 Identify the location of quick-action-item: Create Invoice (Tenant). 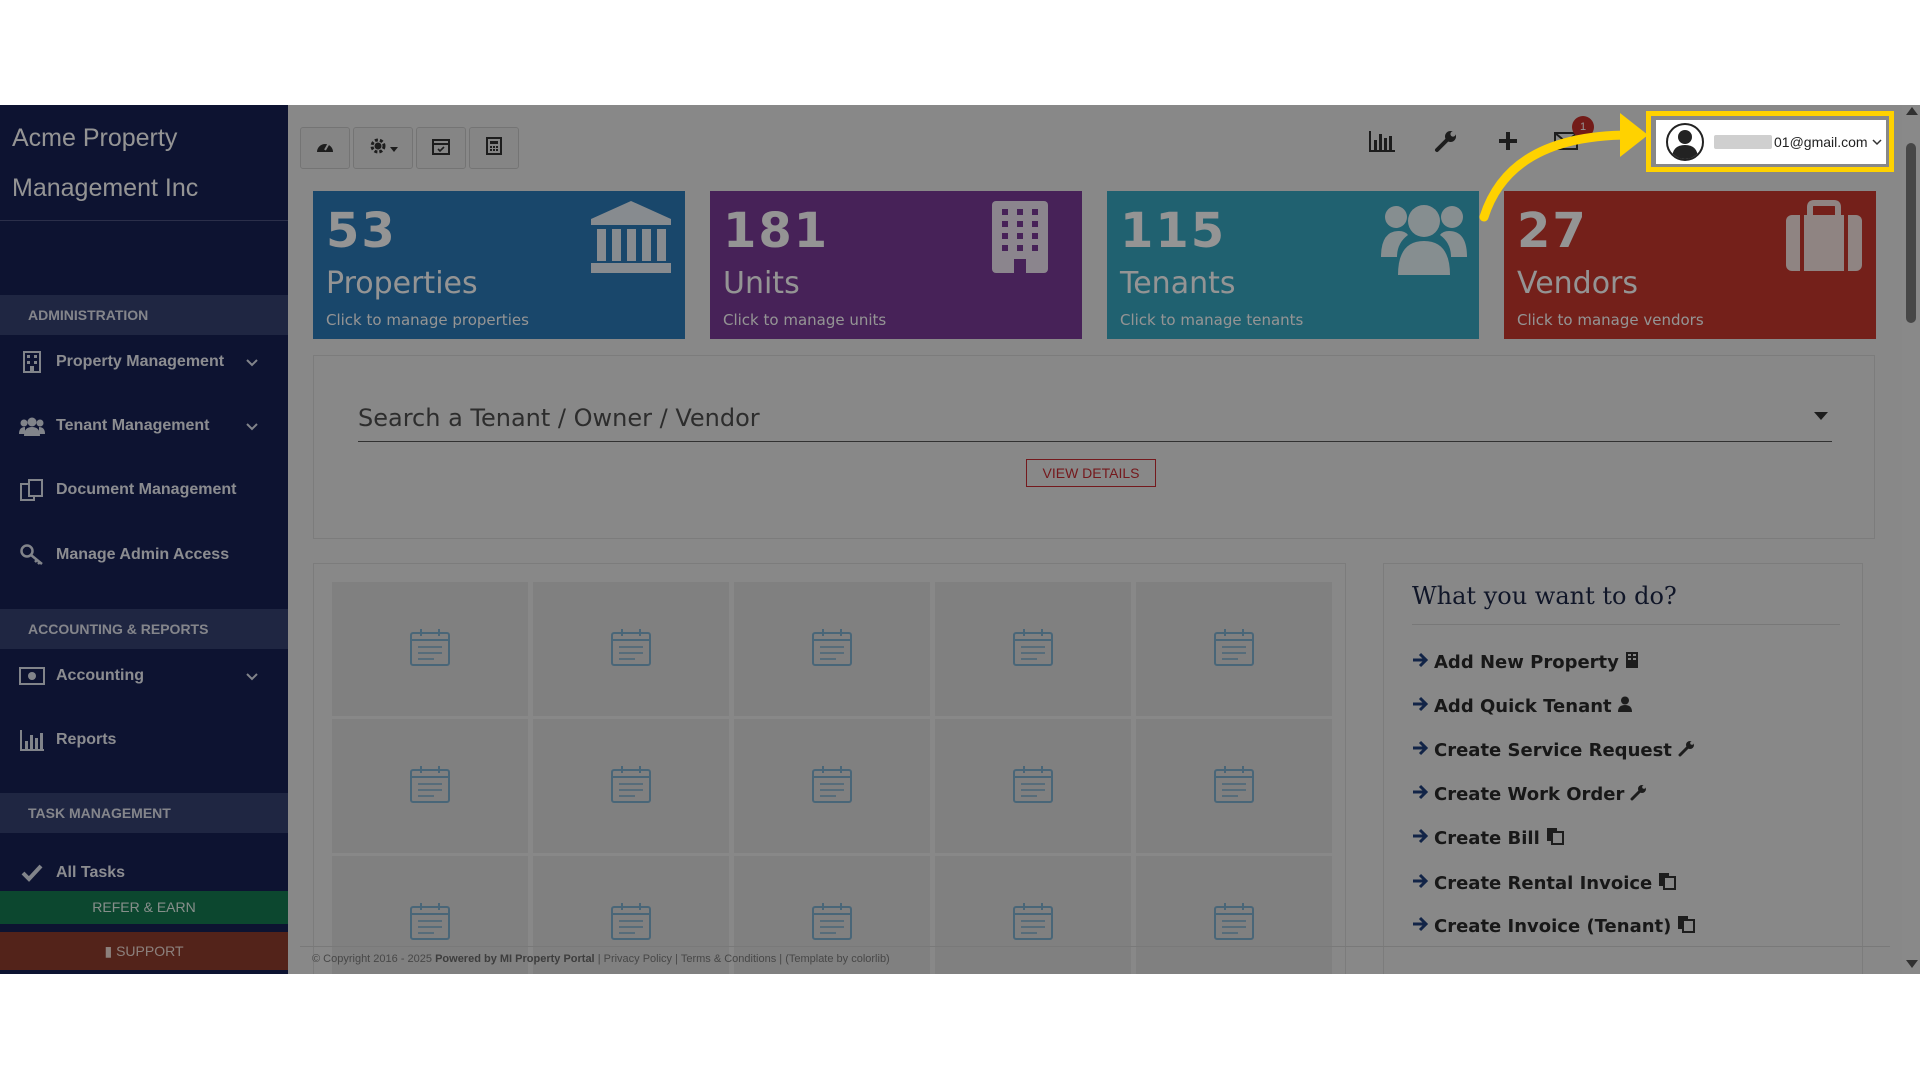
(1554, 926).